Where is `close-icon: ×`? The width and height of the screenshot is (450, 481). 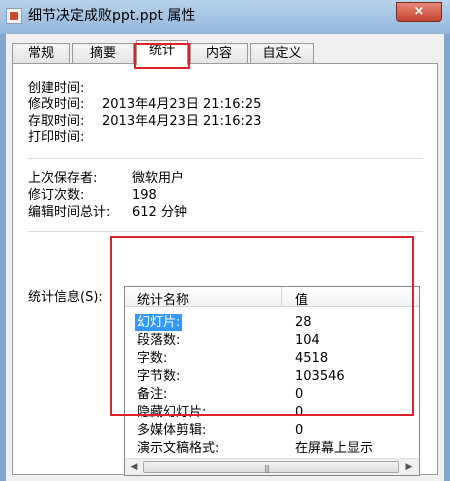 close-icon: × is located at coordinates (419, 11).